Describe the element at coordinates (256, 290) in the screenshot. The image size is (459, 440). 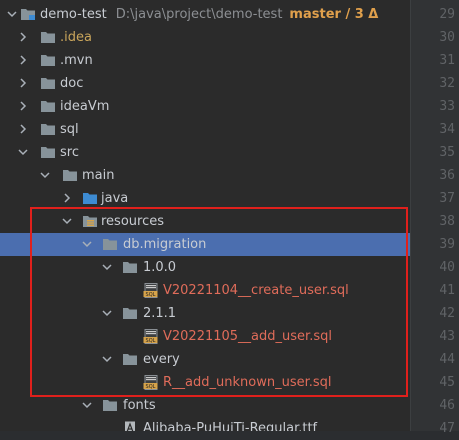
I see `tree-item-label: V20221104__create_user.sql` at that location.